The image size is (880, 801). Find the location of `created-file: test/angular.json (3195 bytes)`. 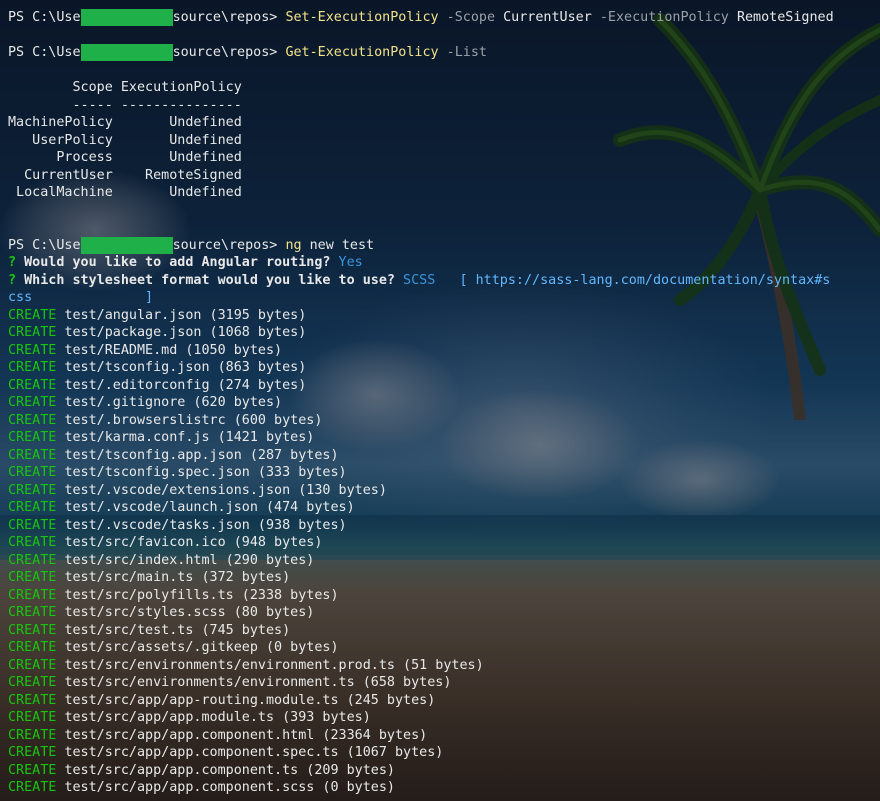

created-file: test/angular.json (3195 bytes) is located at coordinates (185, 315).